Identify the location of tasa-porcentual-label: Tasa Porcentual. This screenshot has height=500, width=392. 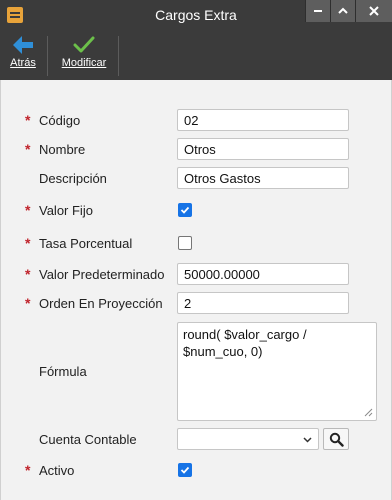
(86, 243).